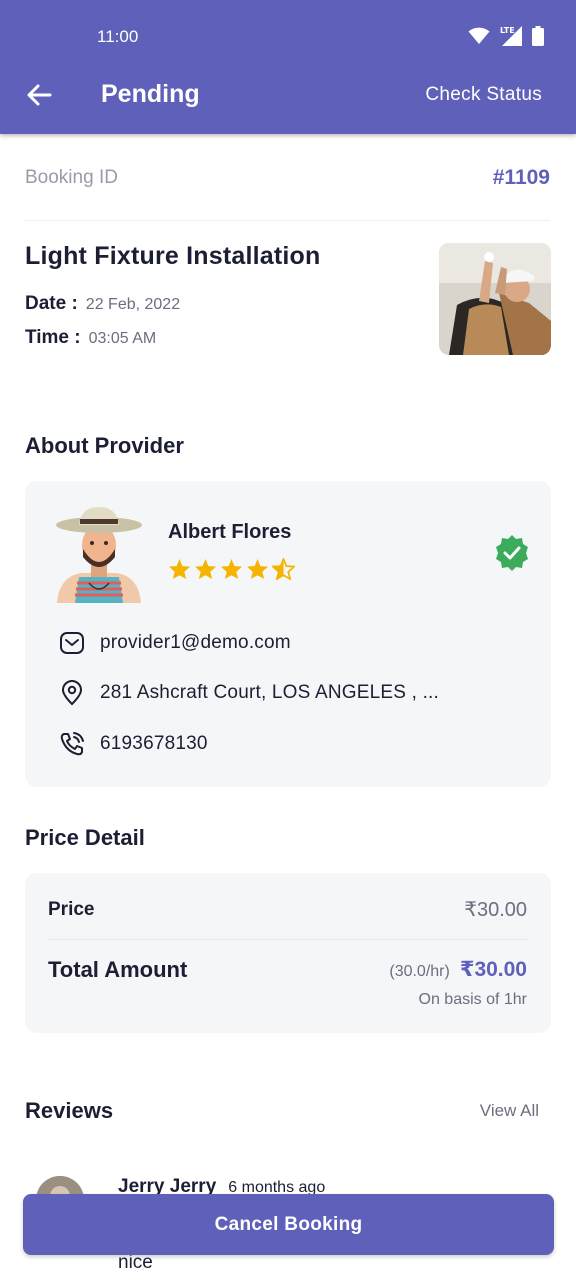  What do you see at coordinates (173, 256) in the screenshot?
I see `service-name: Light Fixture Installation` at bounding box center [173, 256].